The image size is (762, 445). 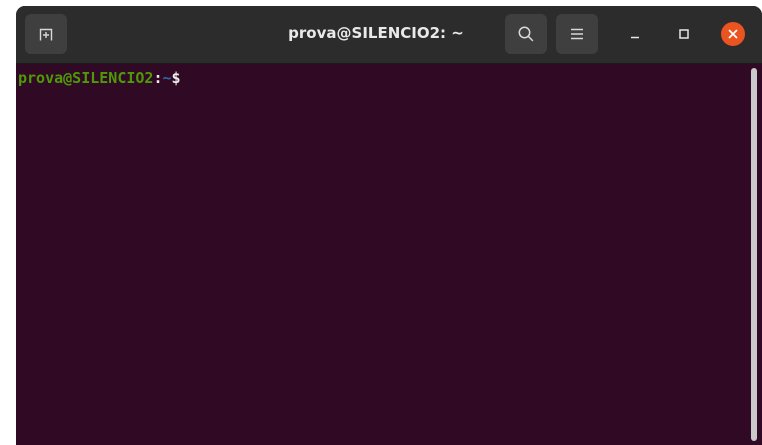 I want to click on header-bar: prova@SILENCIO2: ~, so click(x=389, y=35).